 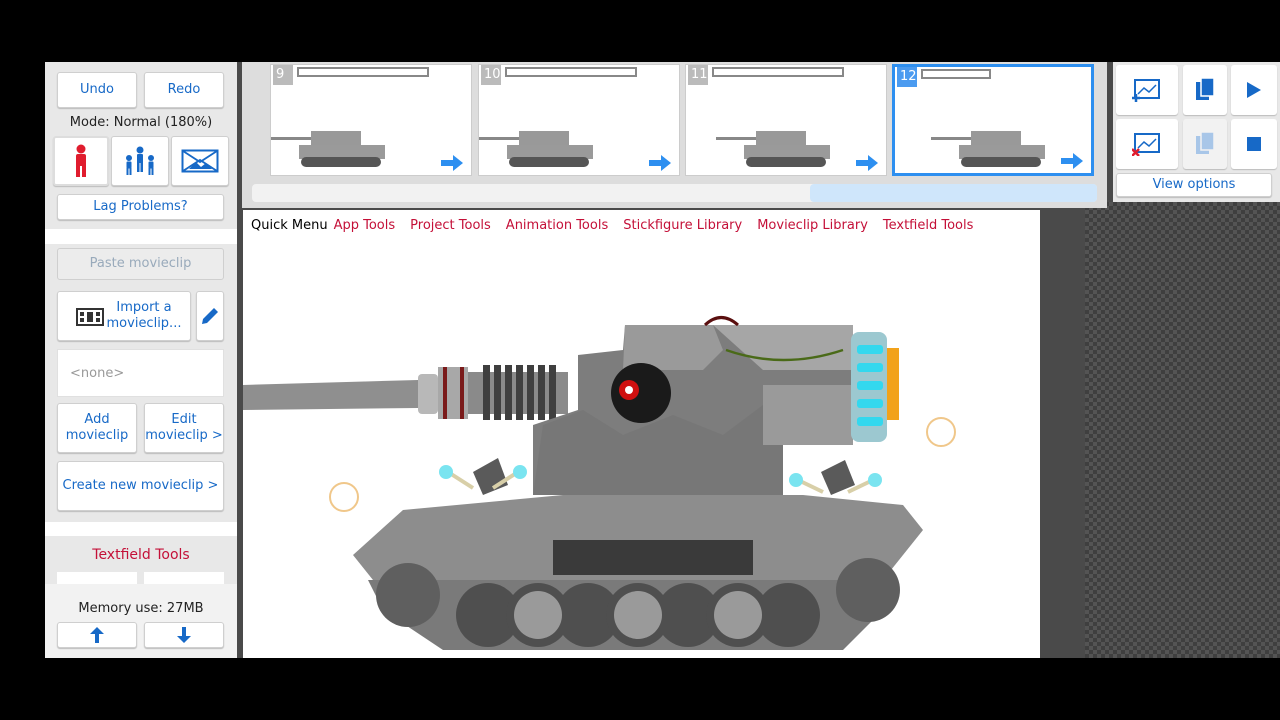 What do you see at coordinates (97, 428) in the screenshot?
I see `add-movieclip-button: Add movieclip` at bounding box center [97, 428].